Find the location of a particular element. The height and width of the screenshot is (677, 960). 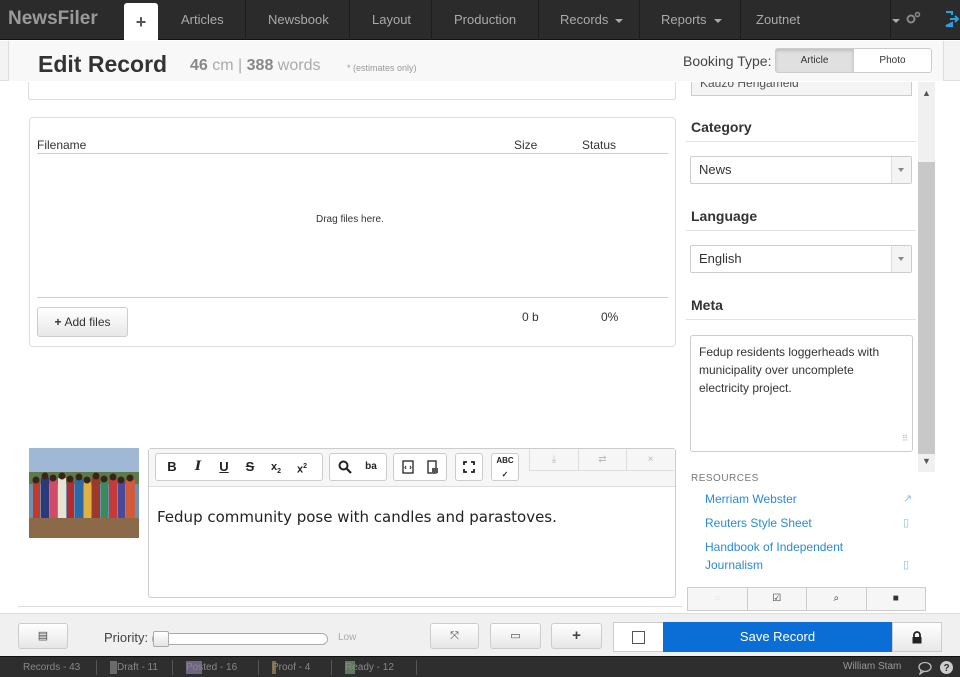

category-value: News is located at coordinates (715, 169).